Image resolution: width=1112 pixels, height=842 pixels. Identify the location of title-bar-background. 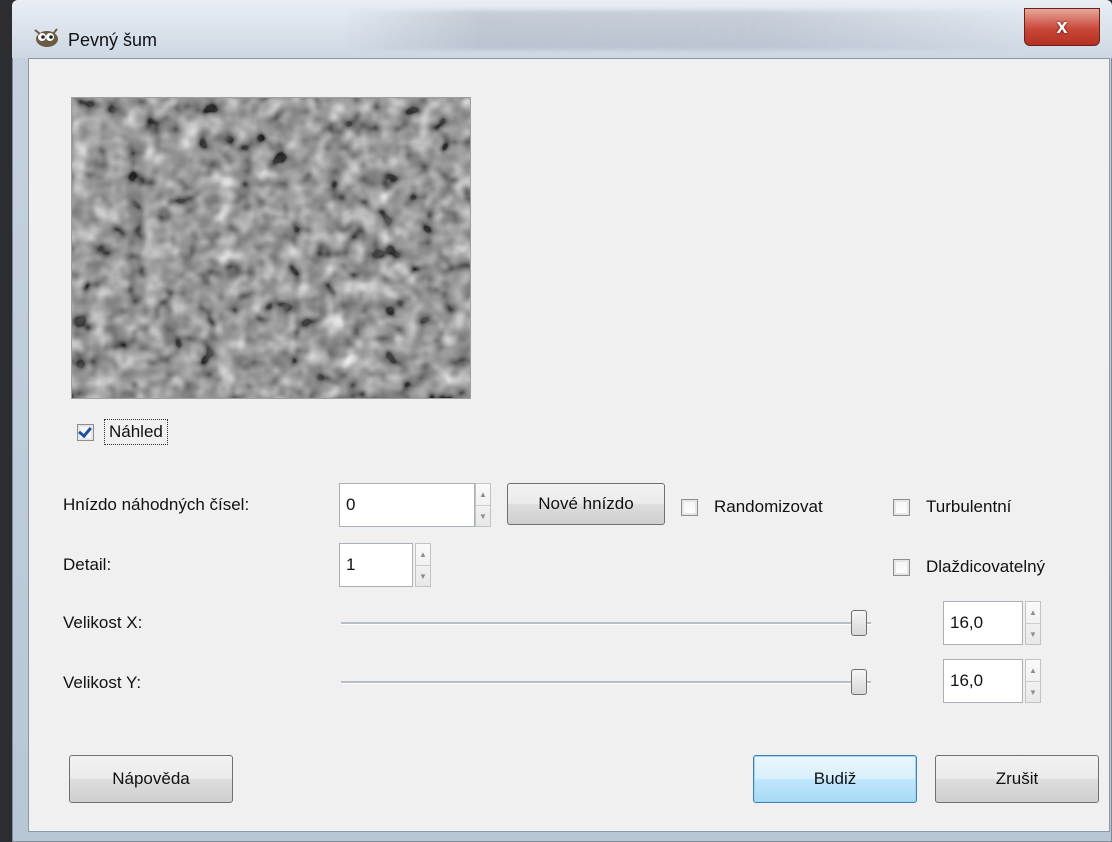
(692, 30).